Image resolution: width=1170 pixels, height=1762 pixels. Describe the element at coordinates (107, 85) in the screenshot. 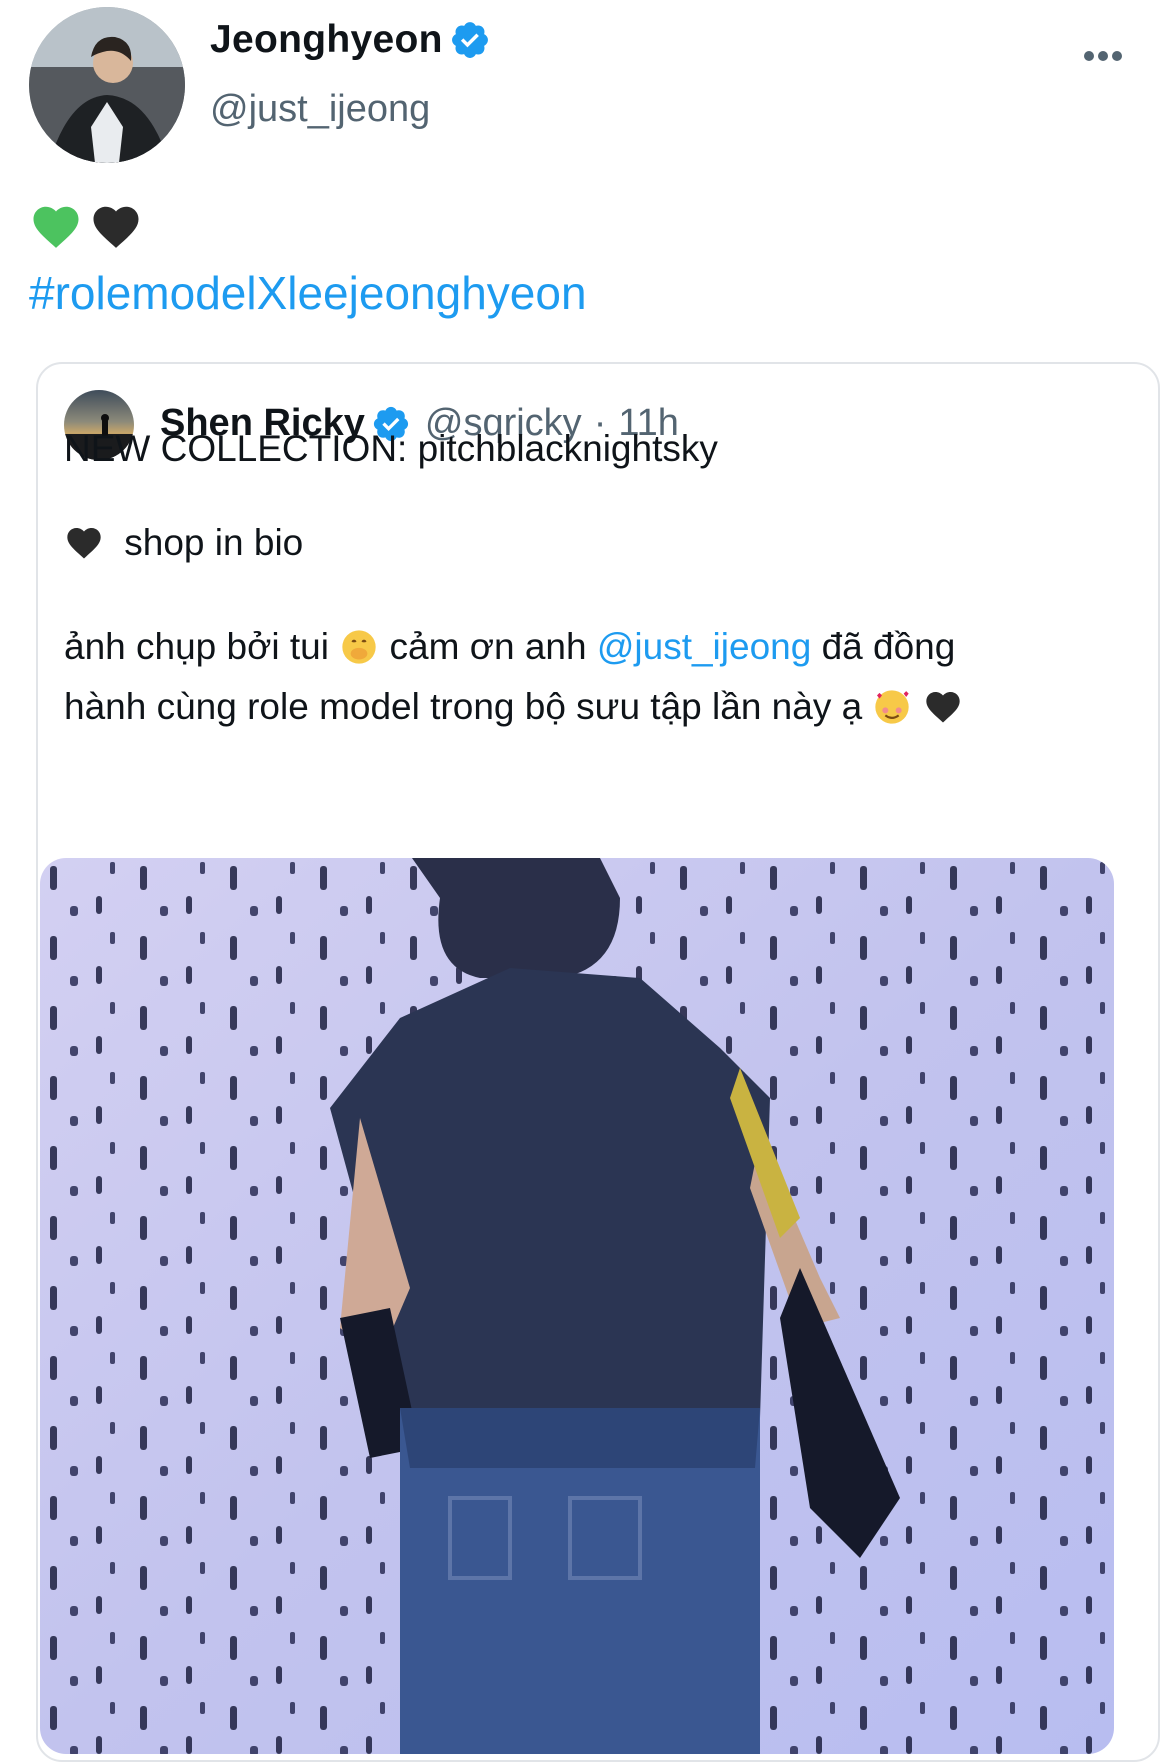

I see `author-avatar` at that location.